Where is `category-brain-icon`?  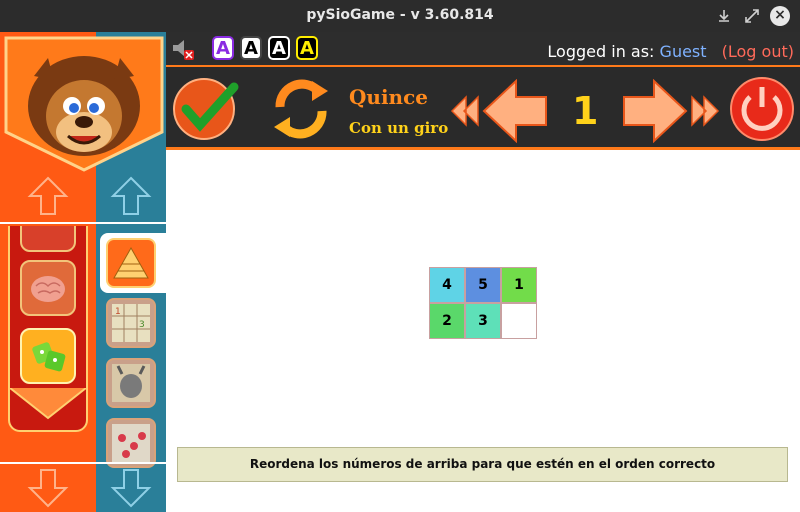 category-brain-icon is located at coordinates (48, 288).